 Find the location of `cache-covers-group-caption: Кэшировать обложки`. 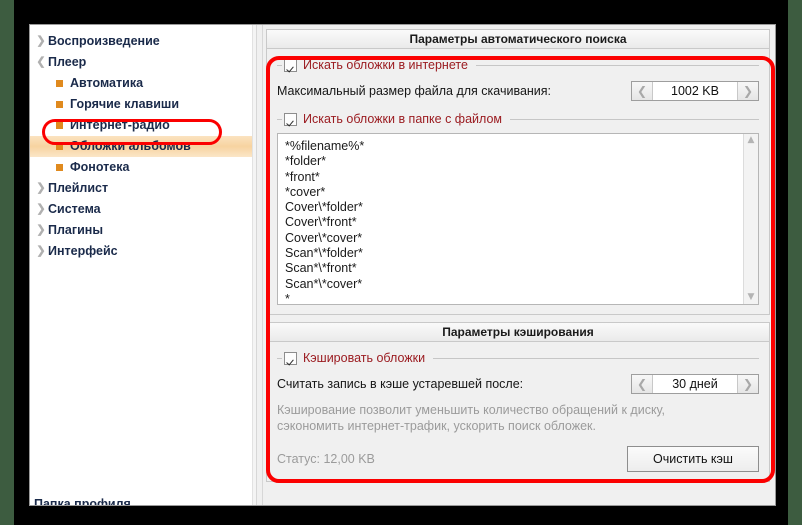

cache-covers-group-caption: Кэшировать обложки is located at coordinates (518, 358).